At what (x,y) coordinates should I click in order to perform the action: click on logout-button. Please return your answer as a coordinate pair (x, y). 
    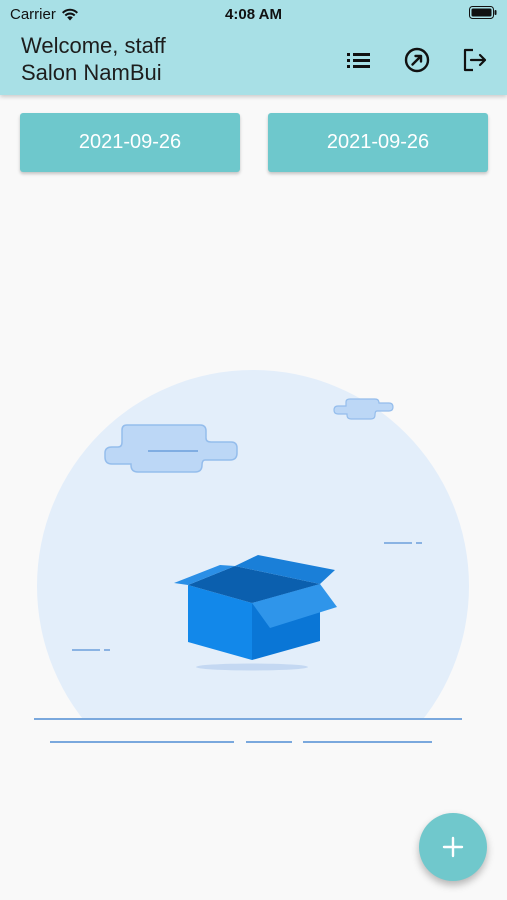
    Looking at the image, I should click on (475, 60).